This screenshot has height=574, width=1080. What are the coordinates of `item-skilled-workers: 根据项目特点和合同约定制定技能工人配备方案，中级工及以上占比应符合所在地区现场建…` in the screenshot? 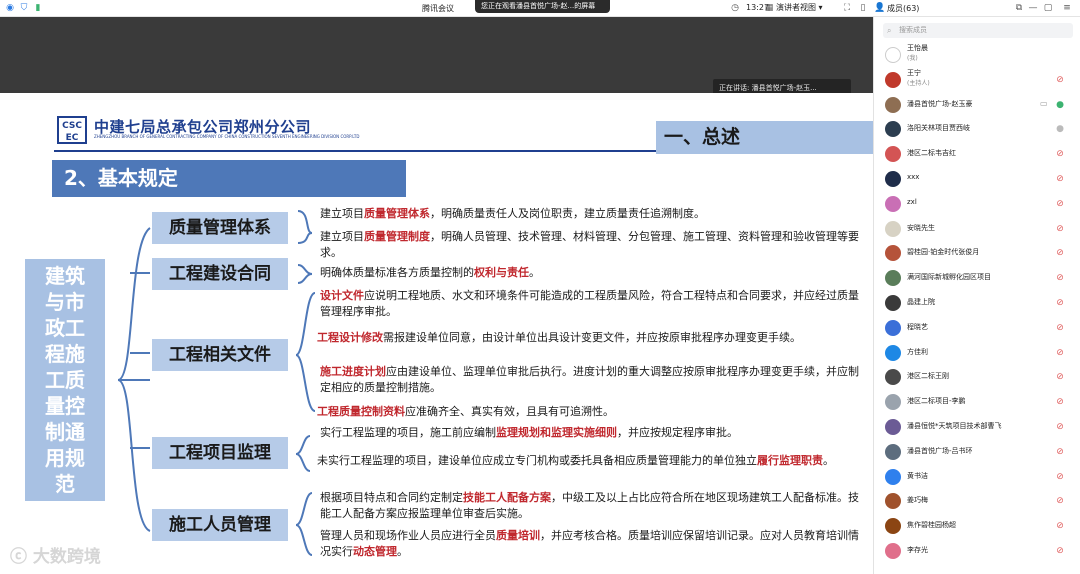 It's located at (589, 505).